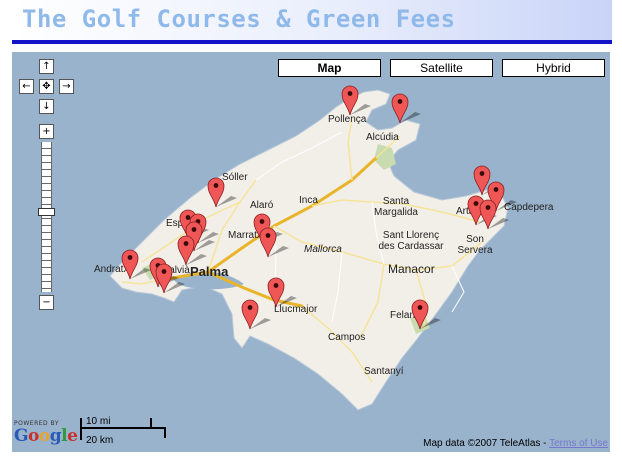 The image size is (622, 458). I want to click on place-label-santanyi: Santanyí, so click(384, 371).